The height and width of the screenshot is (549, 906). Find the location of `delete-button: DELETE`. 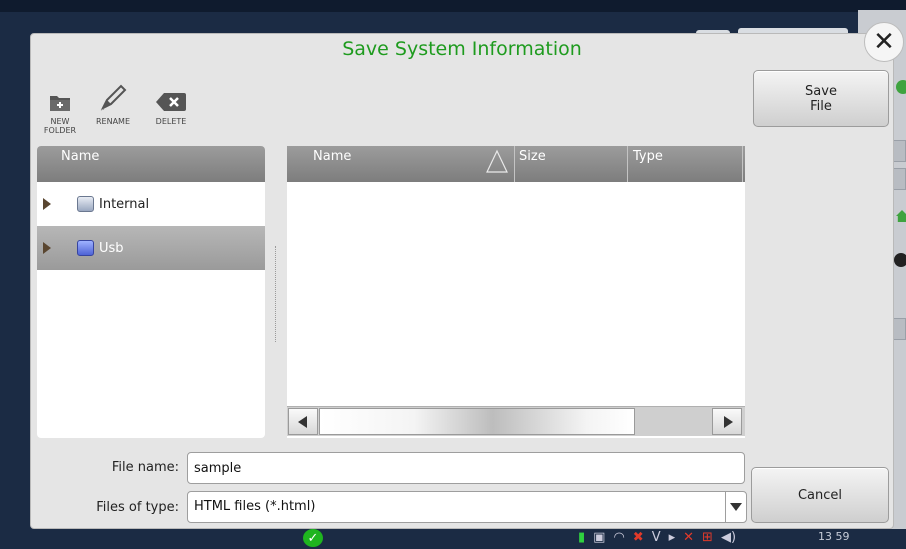

delete-button: DELETE is located at coordinates (171, 104).